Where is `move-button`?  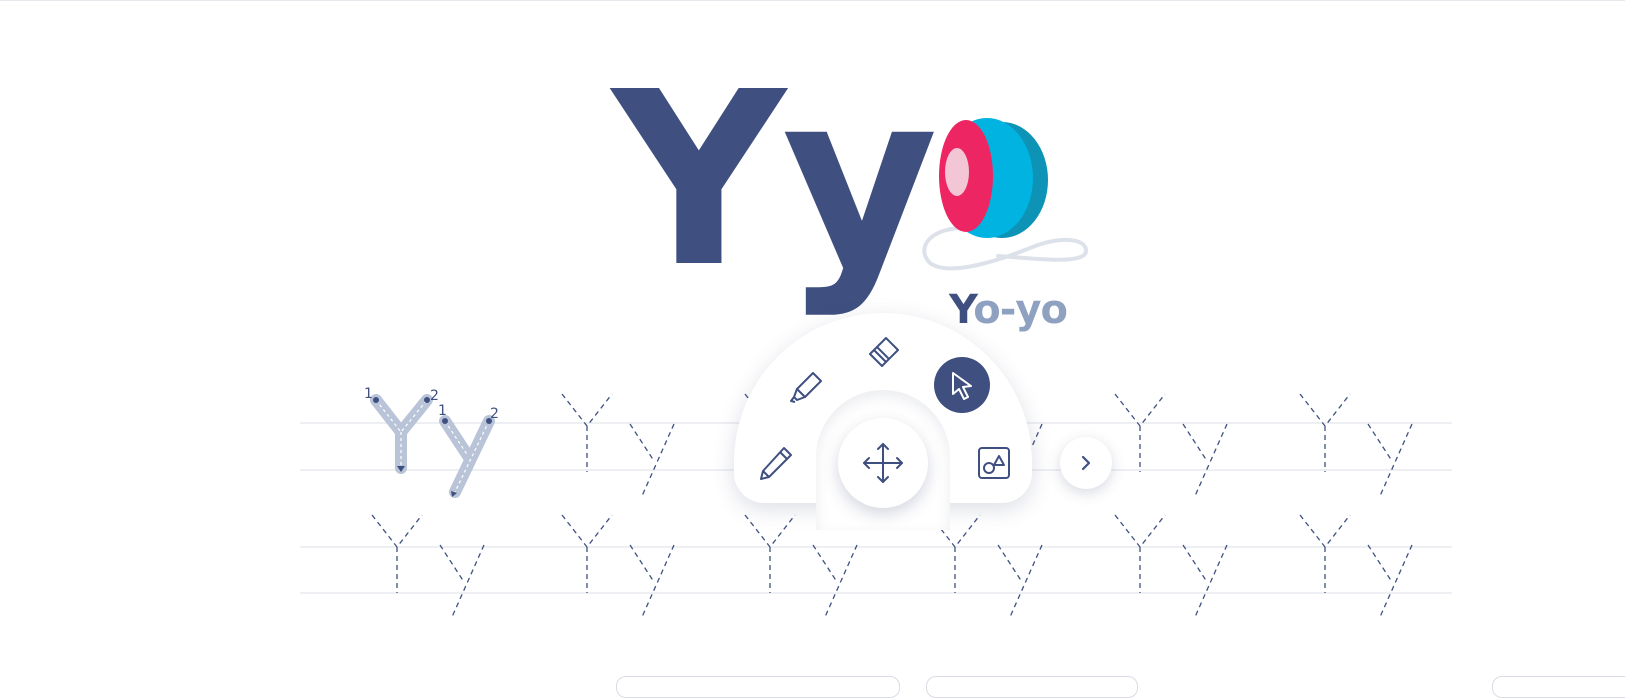 move-button is located at coordinates (883, 463).